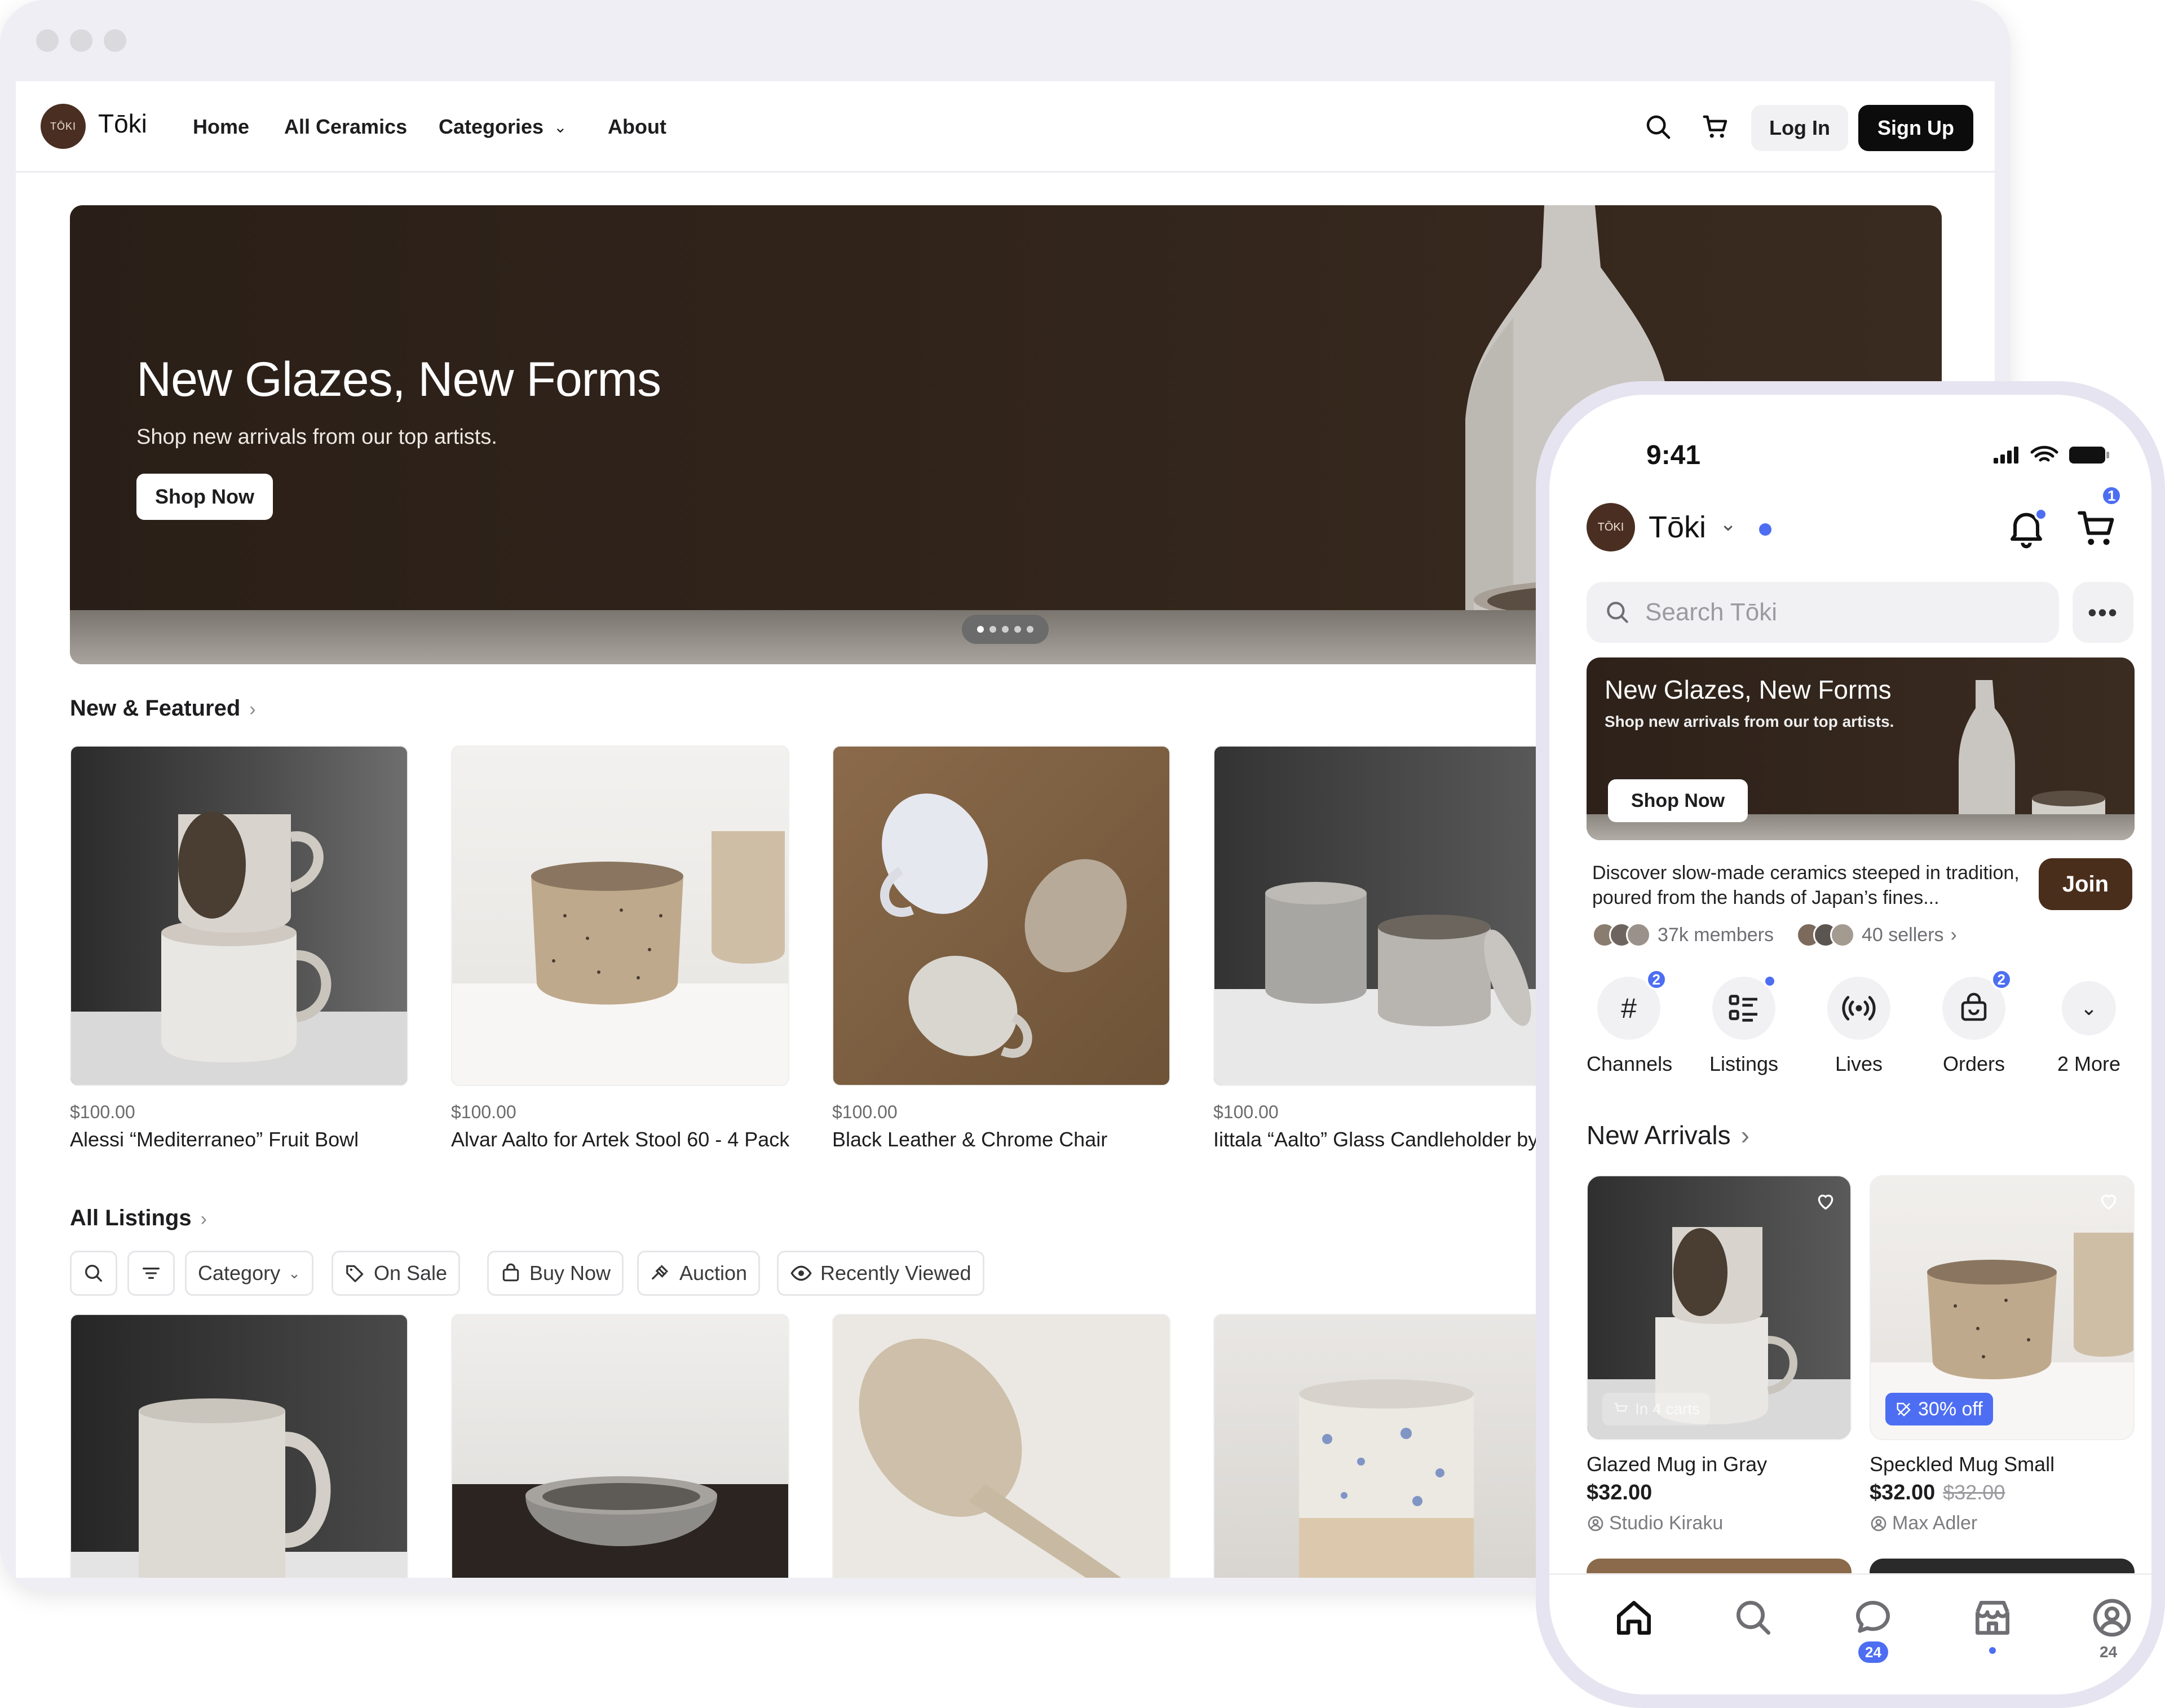 Image resolution: width=2165 pixels, height=1708 pixels. Describe the element at coordinates (1716, 935) in the screenshot. I see `members-label: 37k members` at that location.